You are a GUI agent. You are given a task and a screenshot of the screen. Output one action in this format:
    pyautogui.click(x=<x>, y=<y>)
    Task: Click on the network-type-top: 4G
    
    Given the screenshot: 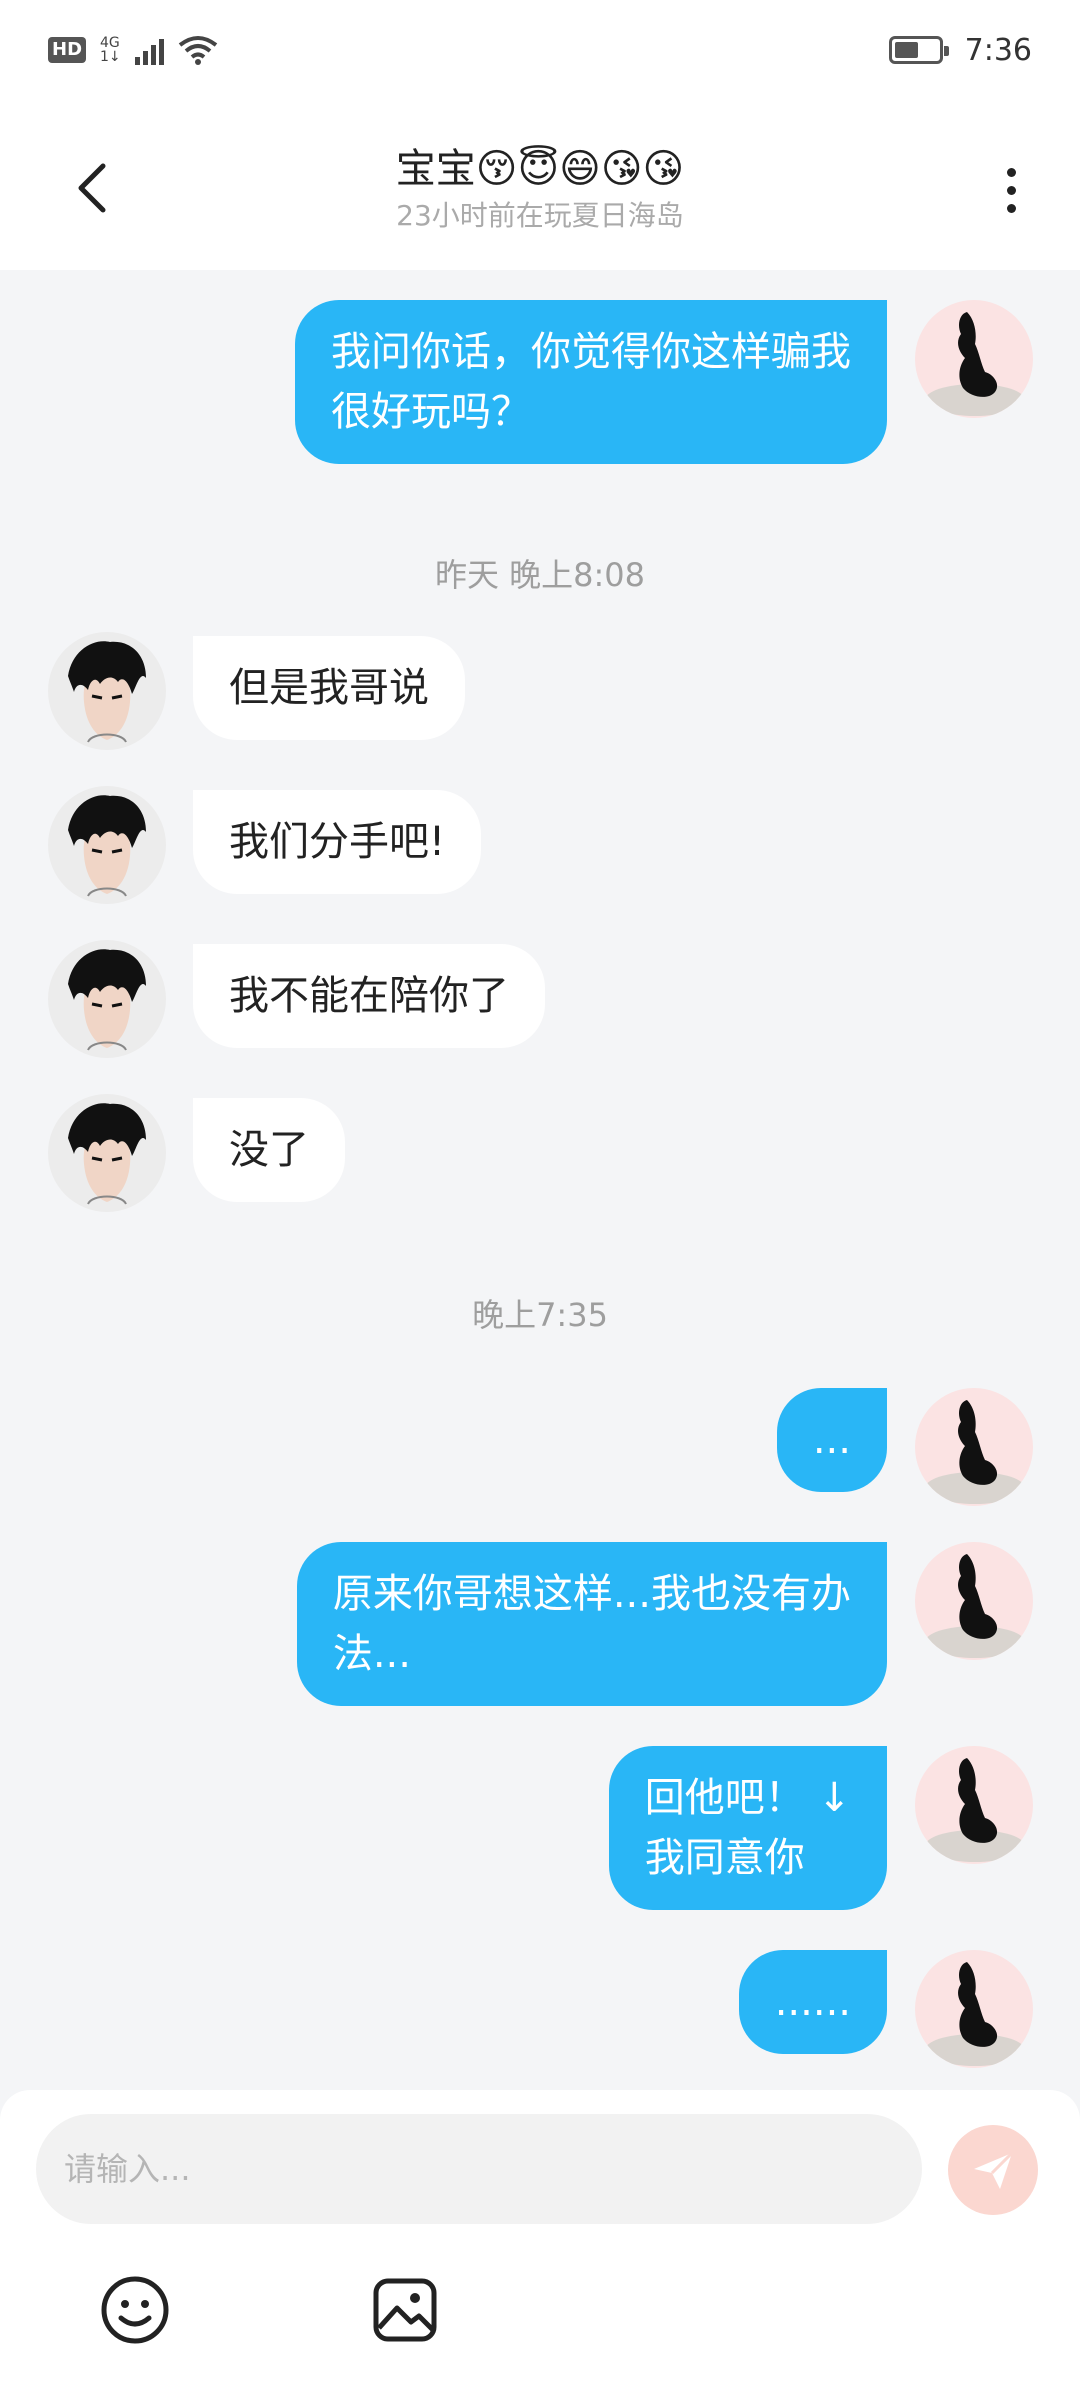 What is the action you would take?
    pyautogui.click(x=110, y=43)
    